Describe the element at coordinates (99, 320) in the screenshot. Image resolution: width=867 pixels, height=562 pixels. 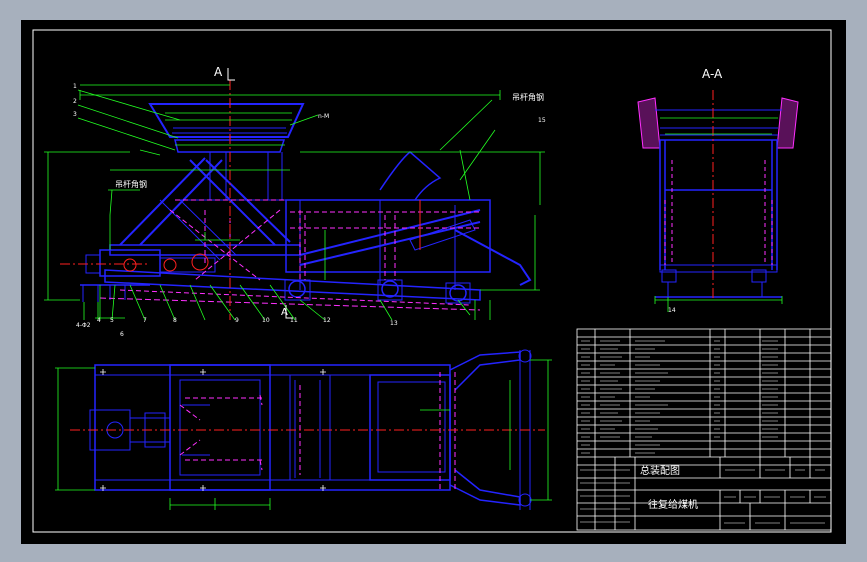
I see `callout-4: 4` at that location.